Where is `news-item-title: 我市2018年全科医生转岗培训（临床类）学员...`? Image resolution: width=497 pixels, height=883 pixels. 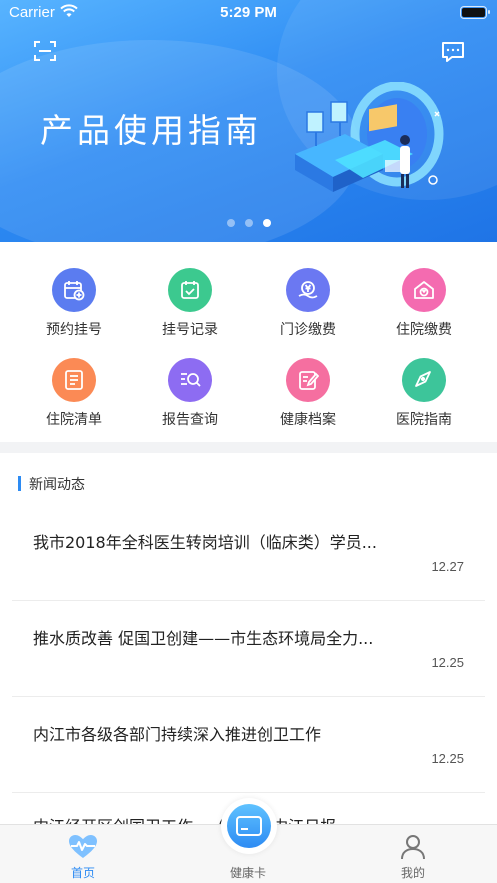
news-item-title: 我市2018年全科医生转岗培训（临床类）学员... is located at coordinates (205, 542).